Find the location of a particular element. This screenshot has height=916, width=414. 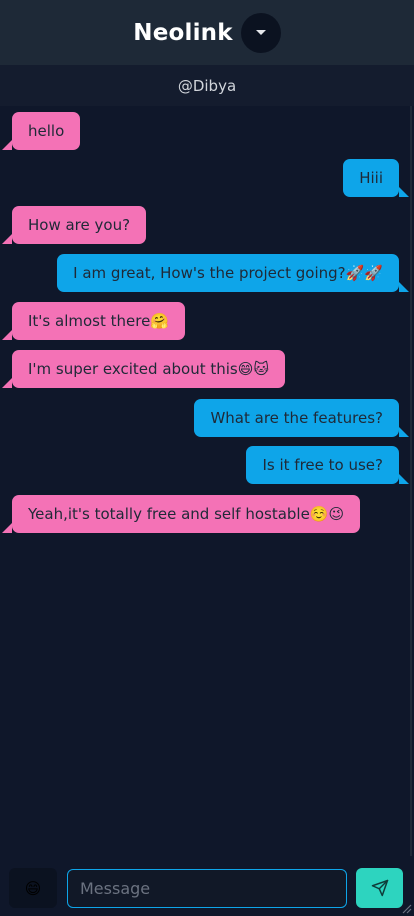

emoji-picker-button: 😄 is located at coordinates (33, 888).